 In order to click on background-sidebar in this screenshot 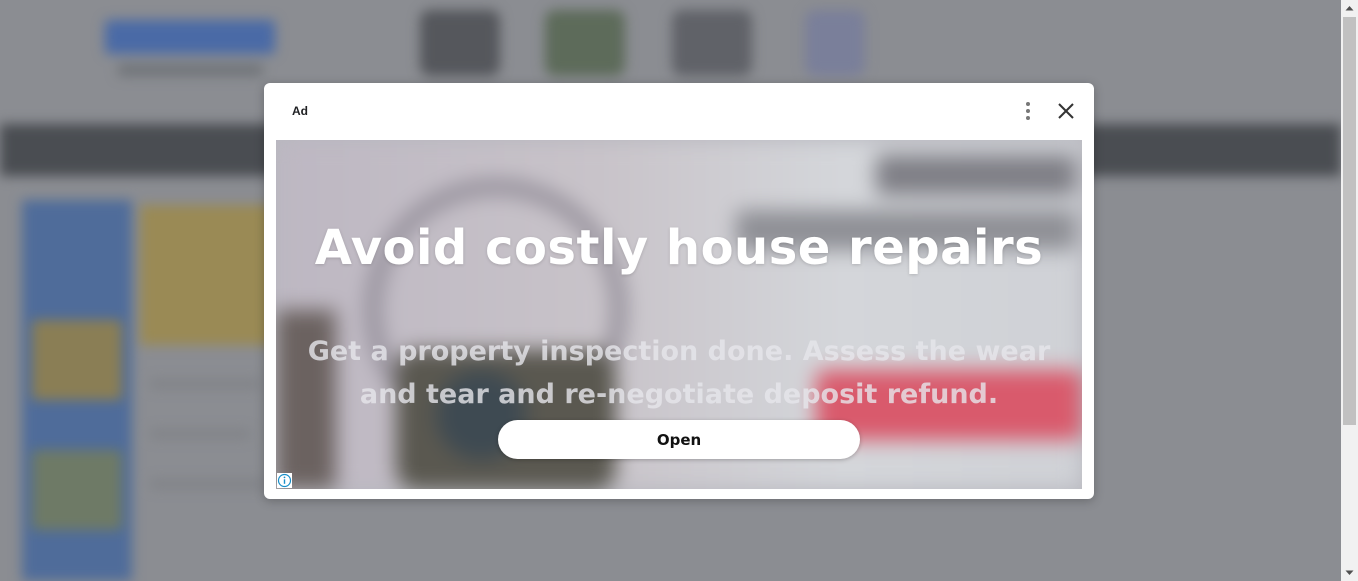, I will do `click(77, 390)`.